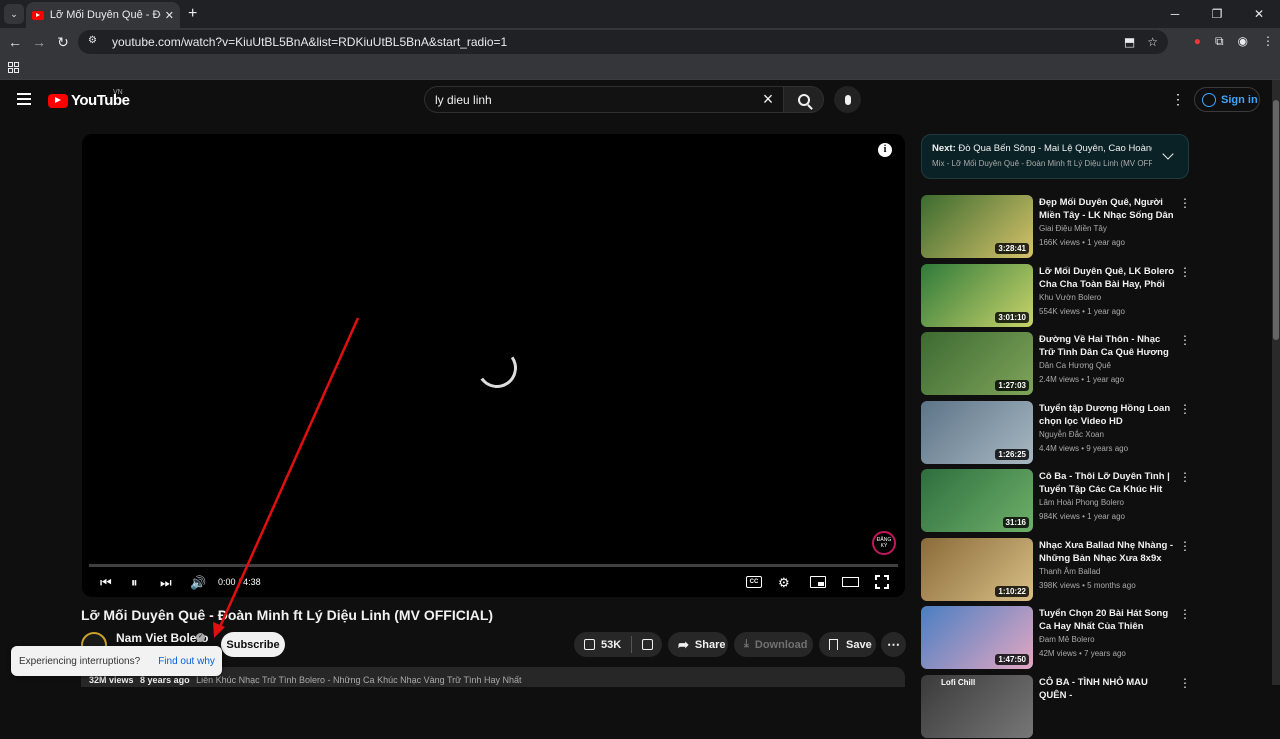 Image resolution: width=1280 pixels, height=739 pixels. Describe the element at coordinates (1069, 571) in the screenshot. I see `recommendation-channel: Thanh Âm Ballad` at that location.